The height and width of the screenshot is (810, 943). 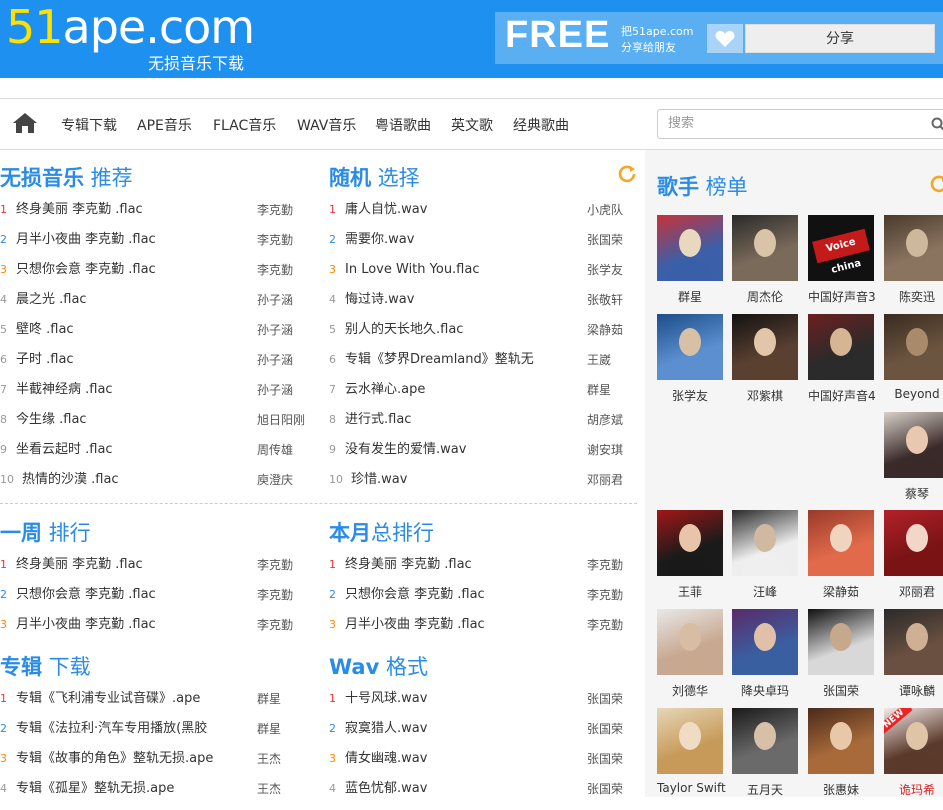 I want to click on singer-card: 降央卓玛, so click(x=765, y=654).